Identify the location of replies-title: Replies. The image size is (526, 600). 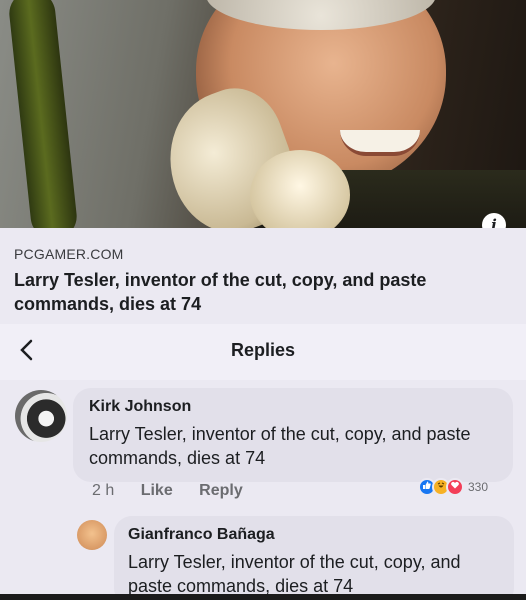
(263, 350).